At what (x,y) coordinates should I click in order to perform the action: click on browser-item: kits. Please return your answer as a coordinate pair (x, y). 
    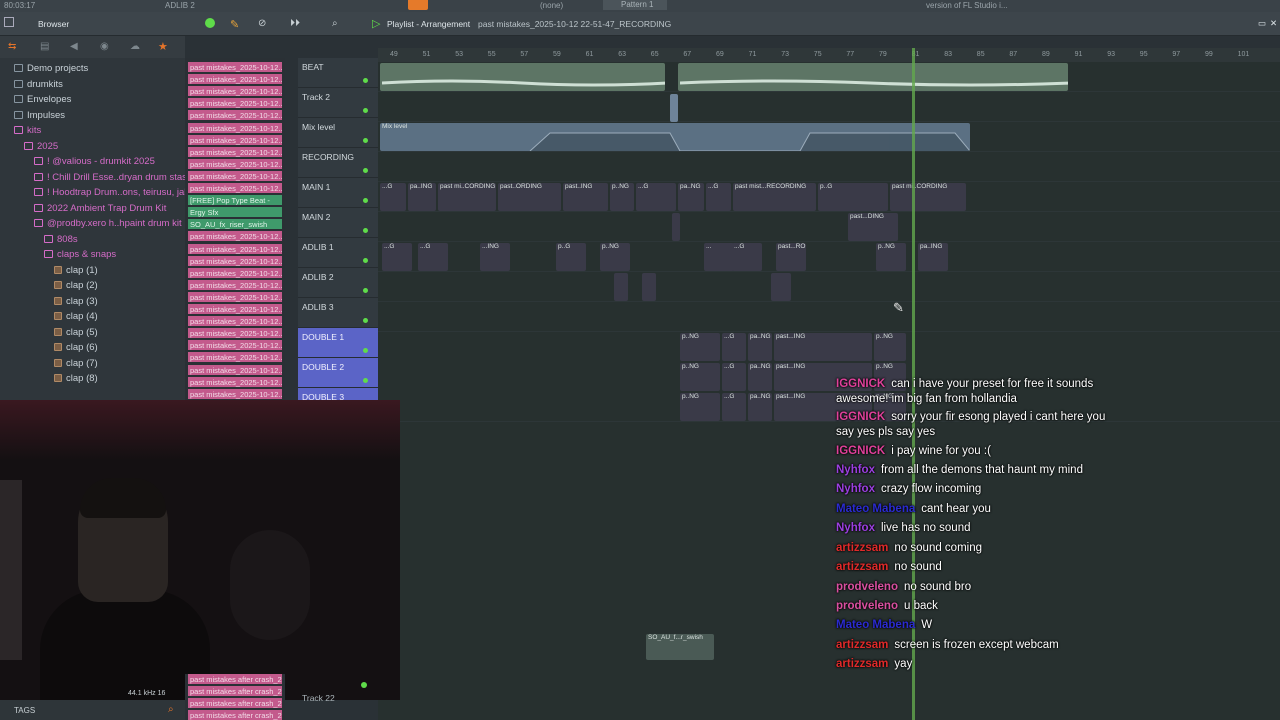
    Looking at the image, I should click on (27, 130).